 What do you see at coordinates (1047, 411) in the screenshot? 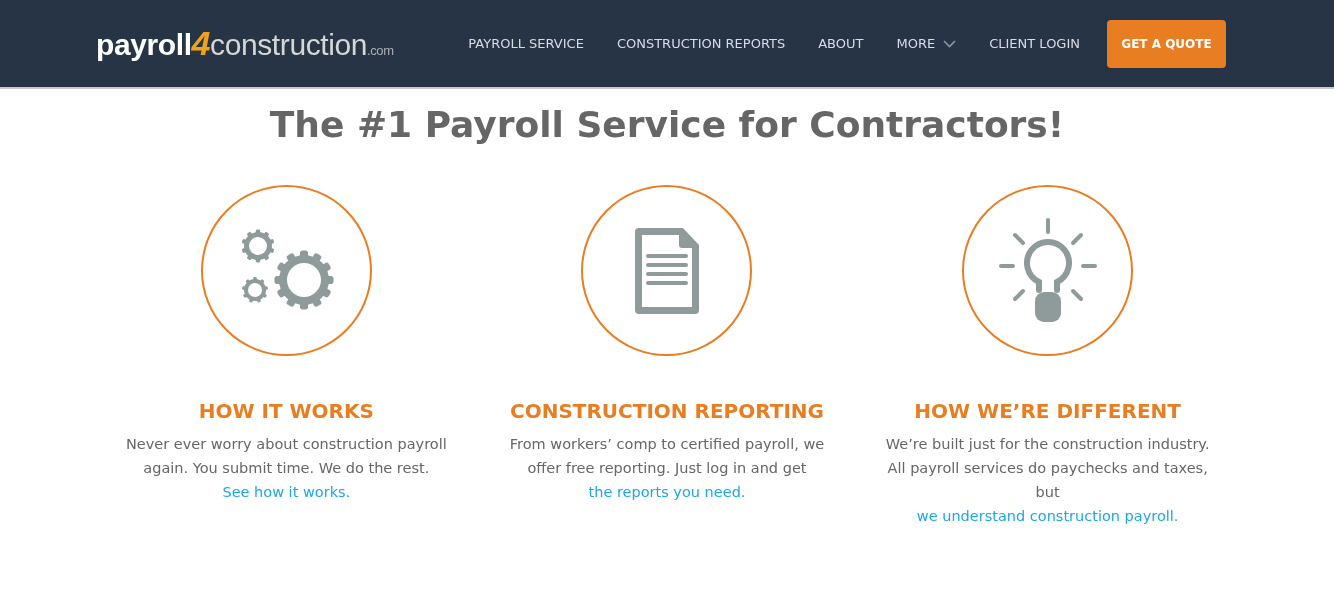
I see `feature-title: HOW WE’RE DIFFERENT` at bounding box center [1047, 411].